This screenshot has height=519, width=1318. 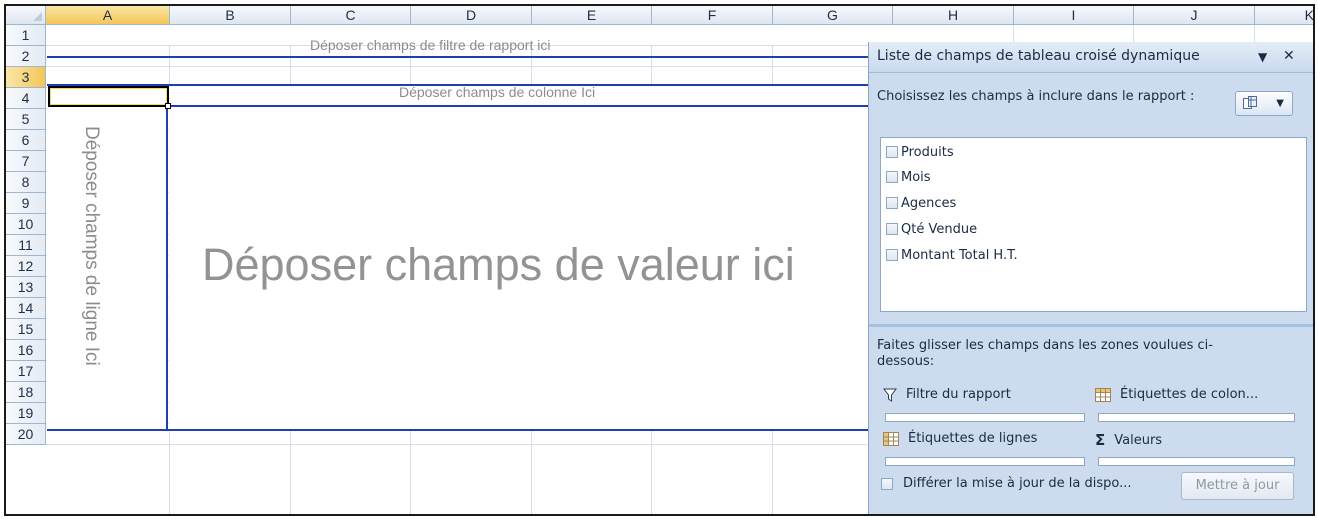 I want to click on row-header-1: 1, so click(x=26, y=35).